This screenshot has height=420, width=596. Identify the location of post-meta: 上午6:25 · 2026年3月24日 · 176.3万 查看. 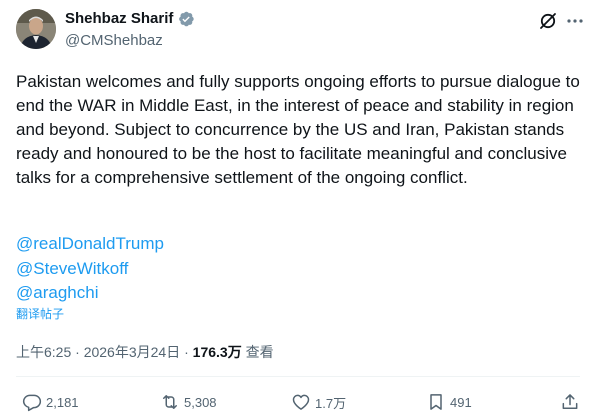
(145, 352).